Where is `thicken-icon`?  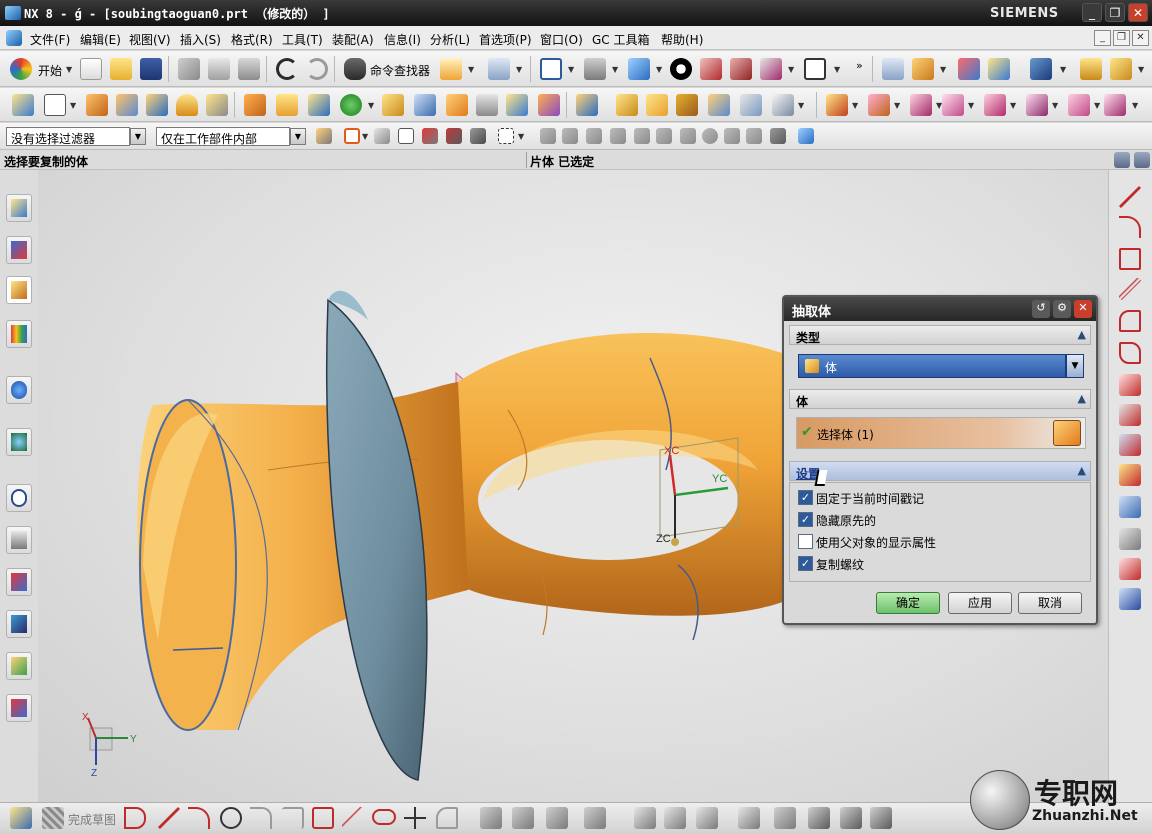 thicken-icon is located at coordinates (487, 105).